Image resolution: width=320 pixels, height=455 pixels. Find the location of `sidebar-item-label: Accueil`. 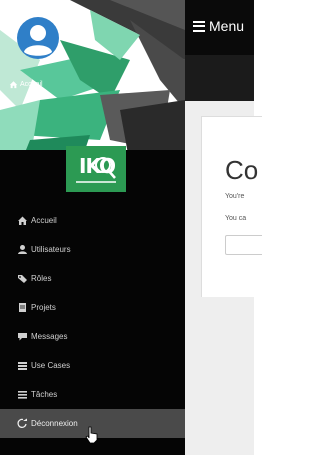

sidebar-item-label: Accueil is located at coordinates (44, 220).